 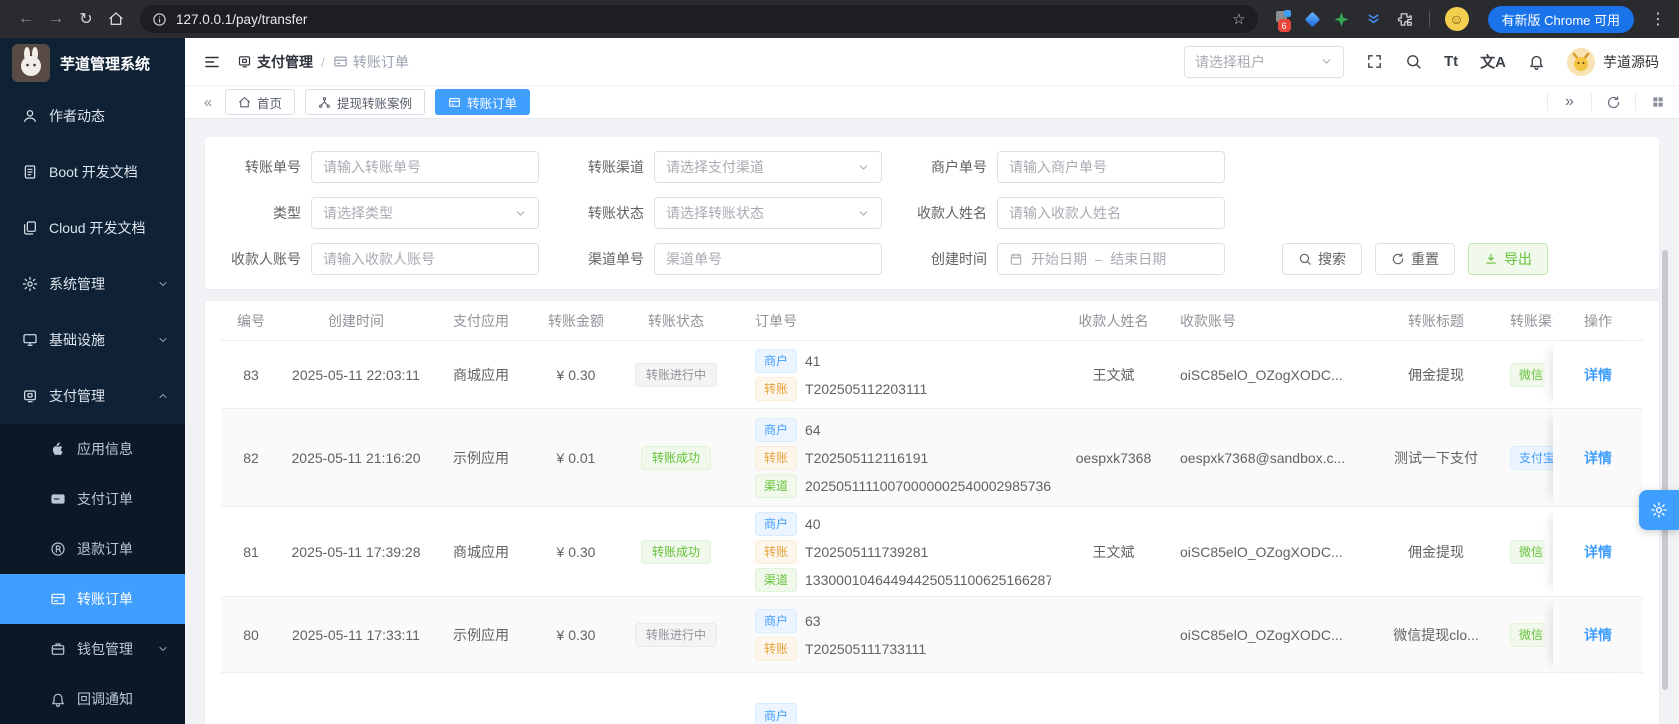 What do you see at coordinates (481, 374) in the screenshot?
I see `row-app: 商城应用` at bounding box center [481, 374].